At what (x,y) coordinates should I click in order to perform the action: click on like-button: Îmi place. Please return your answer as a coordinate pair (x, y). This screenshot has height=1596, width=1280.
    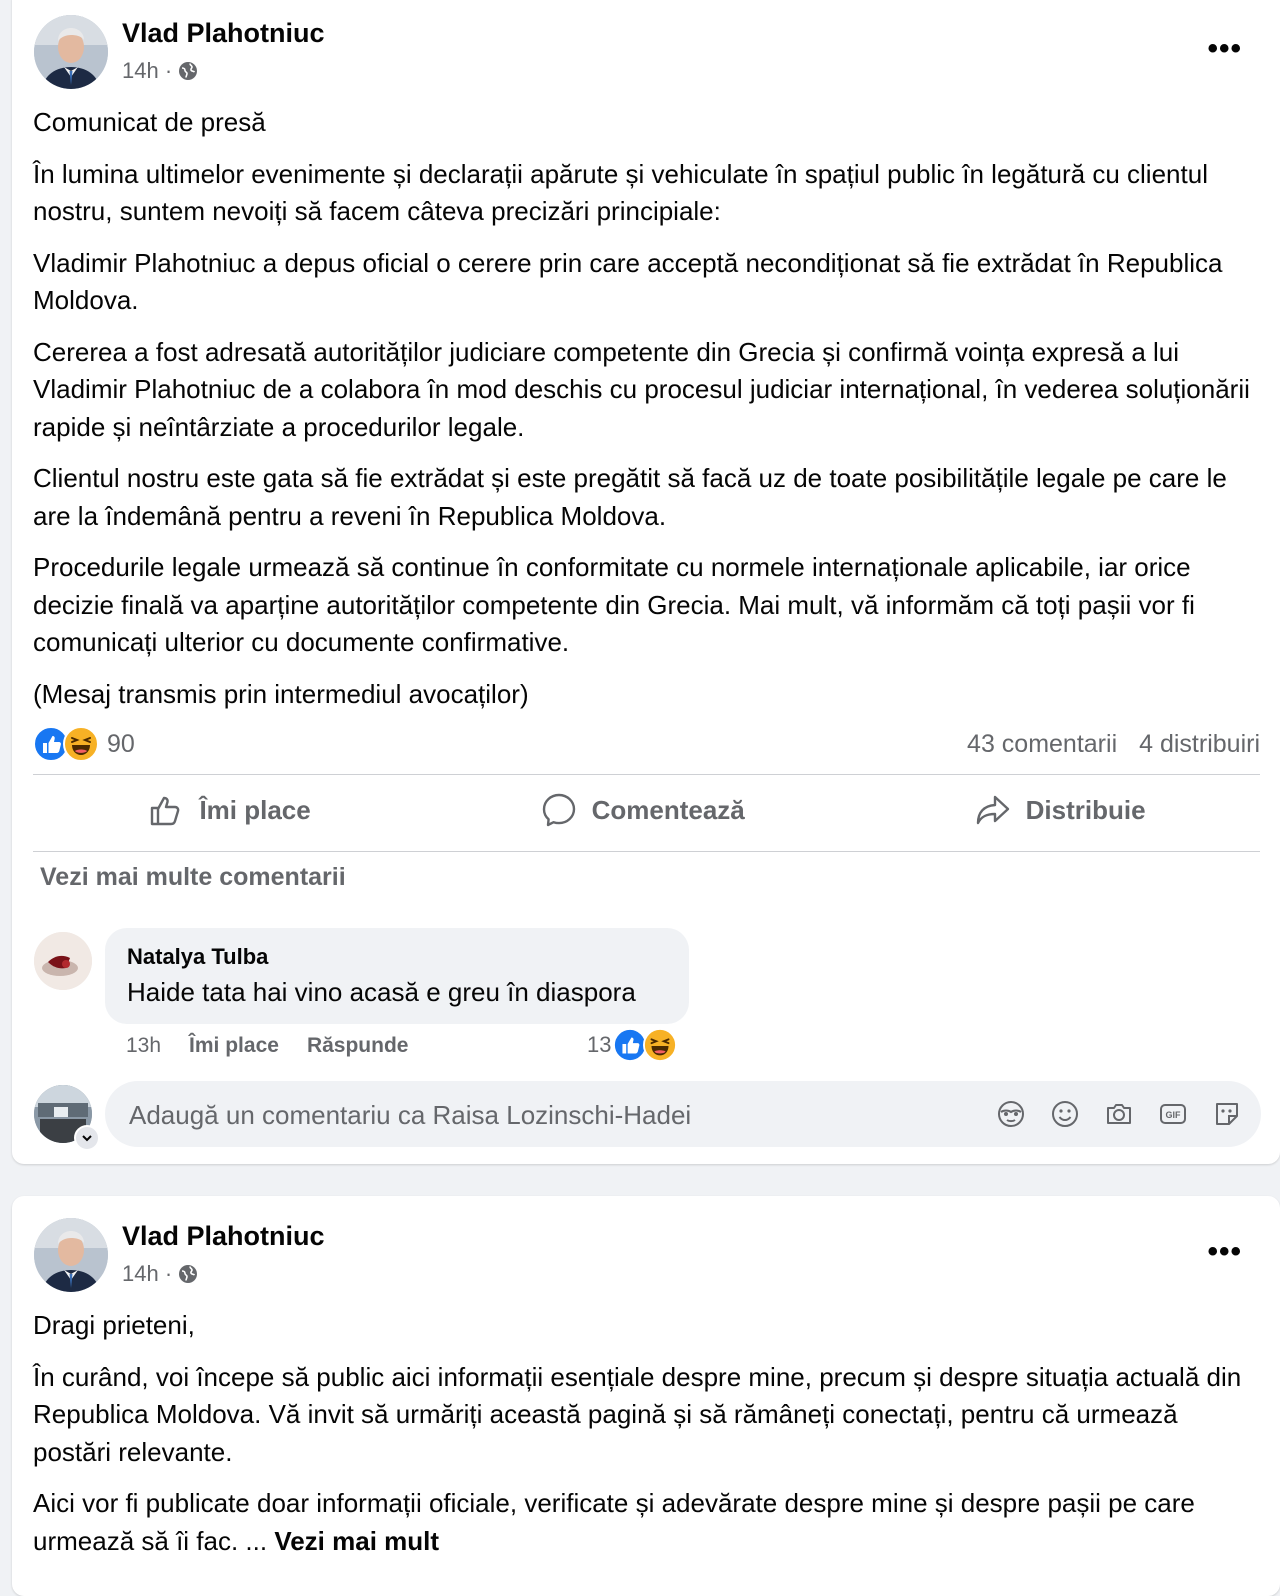
    Looking at the image, I should click on (229, 810).